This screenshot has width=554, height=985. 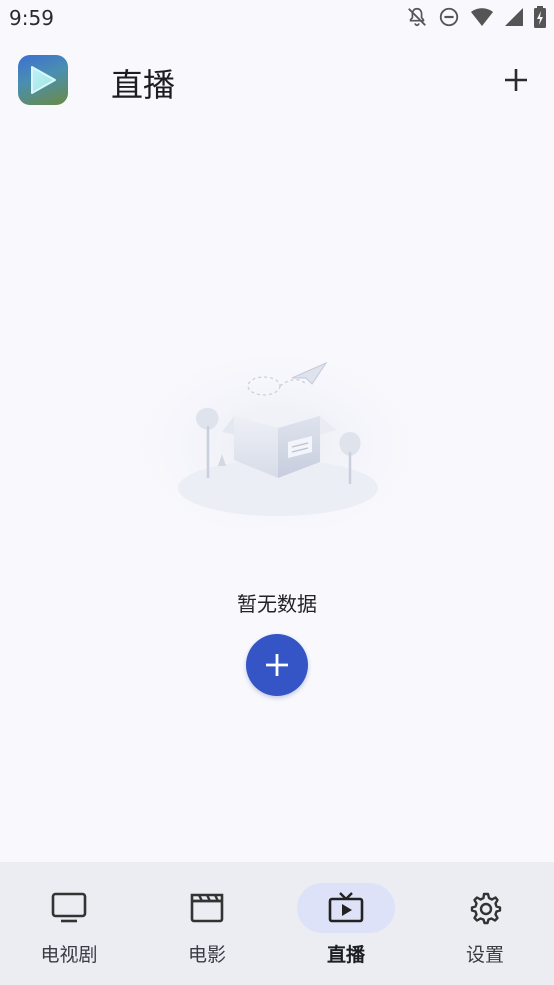 What do you see at coordinates (69, 955) in the screenshot?
I see `nav-label-tv-series: 电视剧` at bounding box center [69, 955].